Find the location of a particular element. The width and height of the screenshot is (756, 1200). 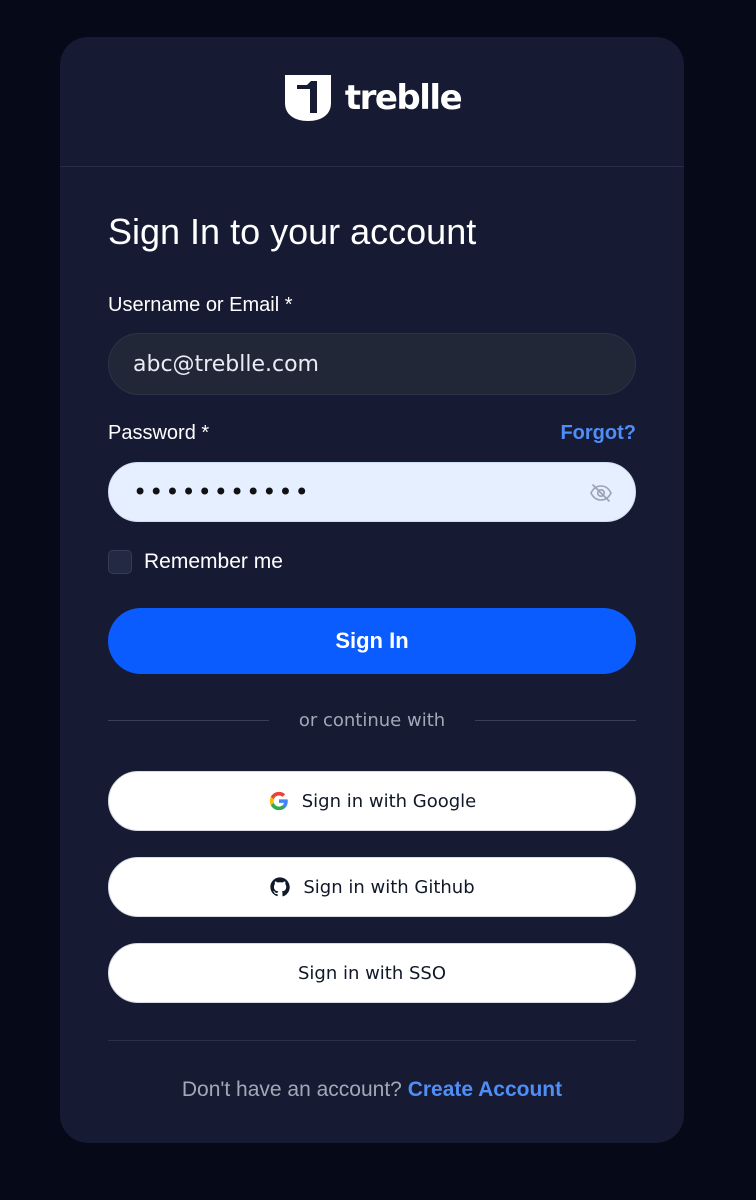

remember-me-checkbox is located at coordinates (120, 562).